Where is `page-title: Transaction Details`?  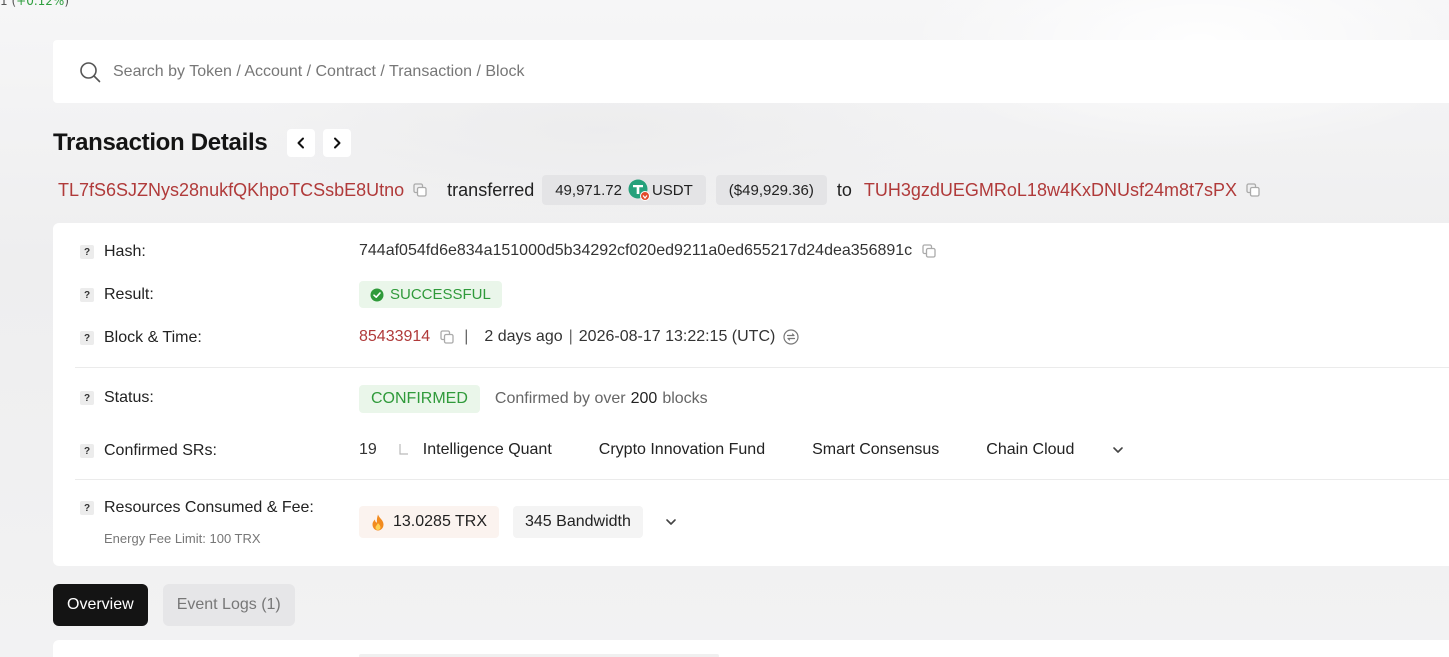 page-title: Transaction Details is located at coordinates (160, 142).